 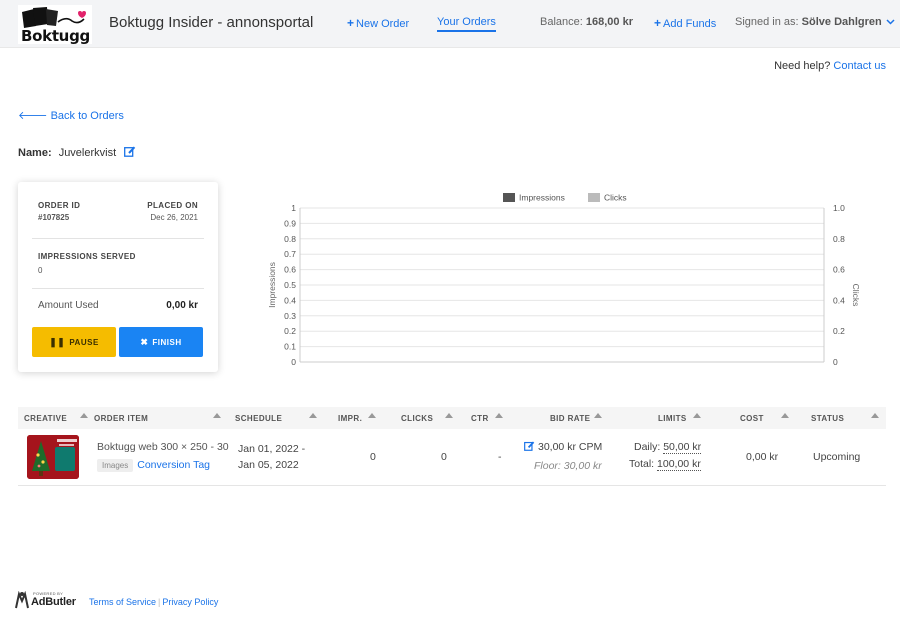 What do you see at coordinates (561, 22) in the screenshot?
I see `balance-label: Balance:` at bounding box center [561, 22].